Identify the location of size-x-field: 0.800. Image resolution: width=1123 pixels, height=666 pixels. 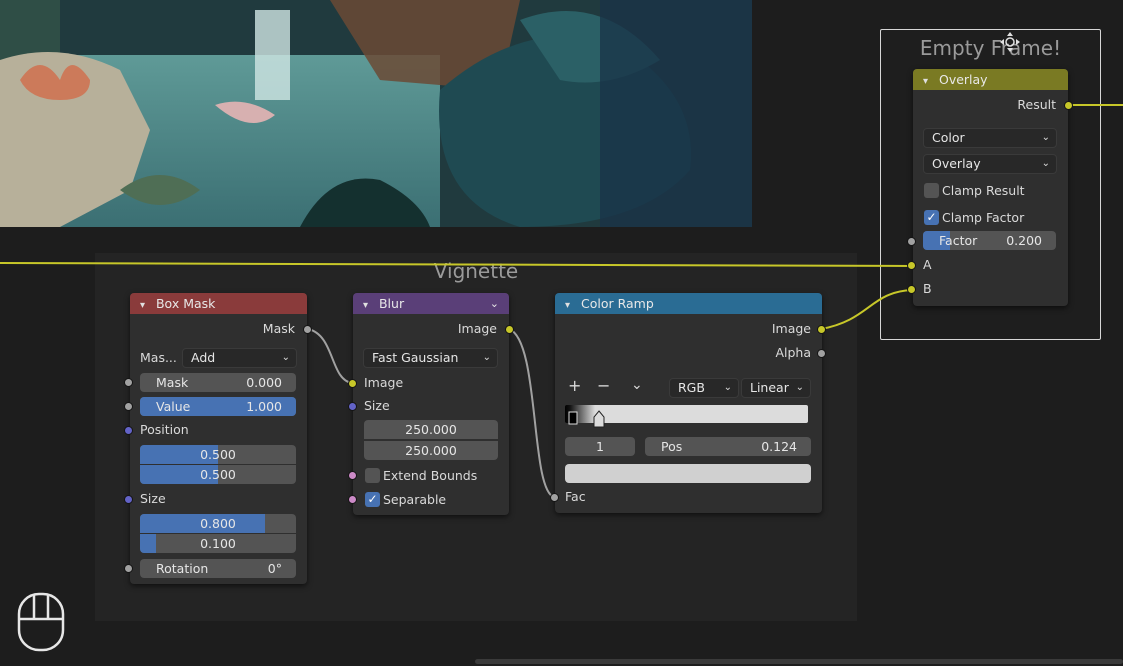
(218, 523).